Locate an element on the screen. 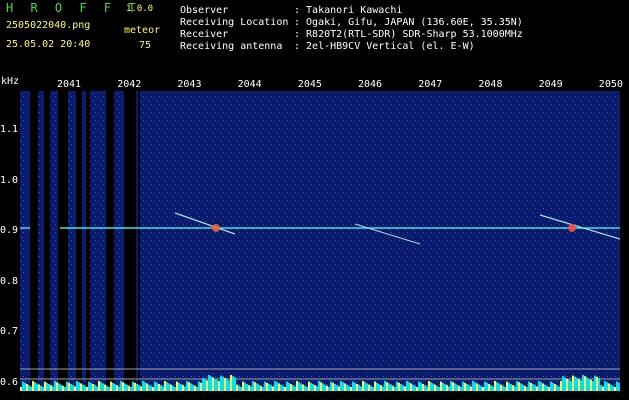 The width and height of the screenshot is (629, 400). x-tick-label: 2045 is located at coordinates (309, 84).